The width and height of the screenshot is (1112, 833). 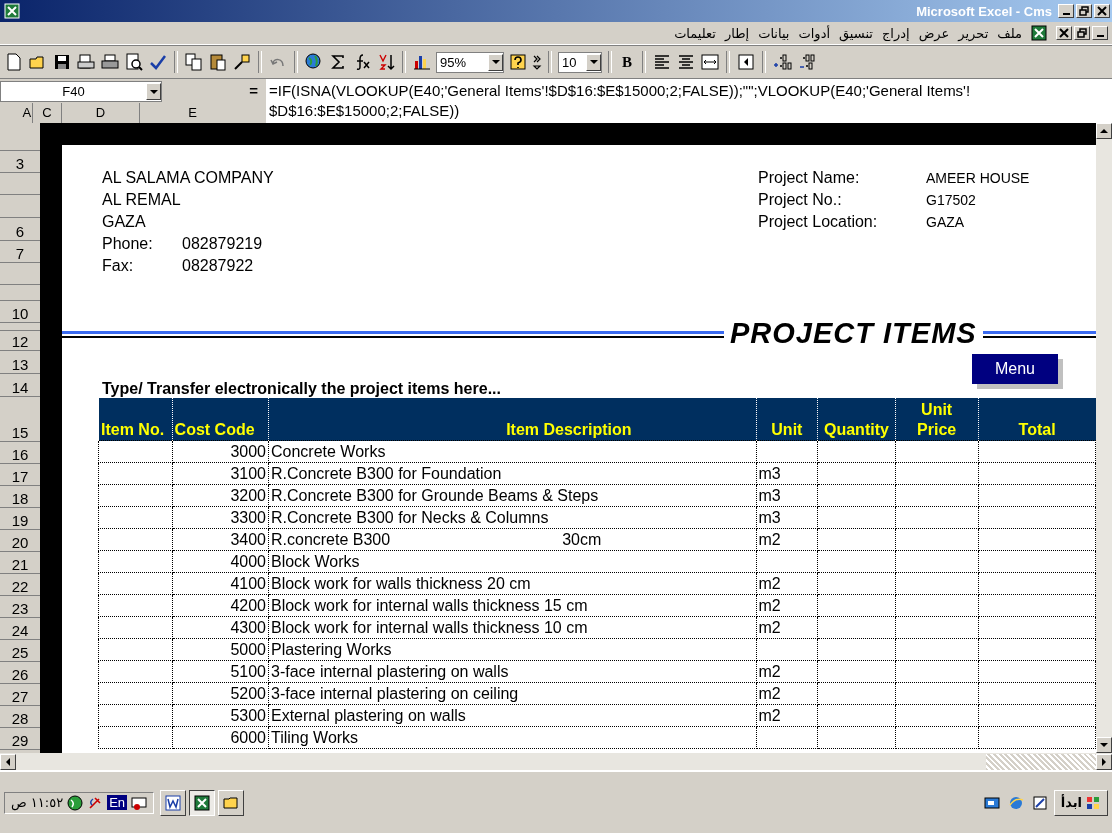 I want to click on desktop-icon, so click(x=991, y=802).